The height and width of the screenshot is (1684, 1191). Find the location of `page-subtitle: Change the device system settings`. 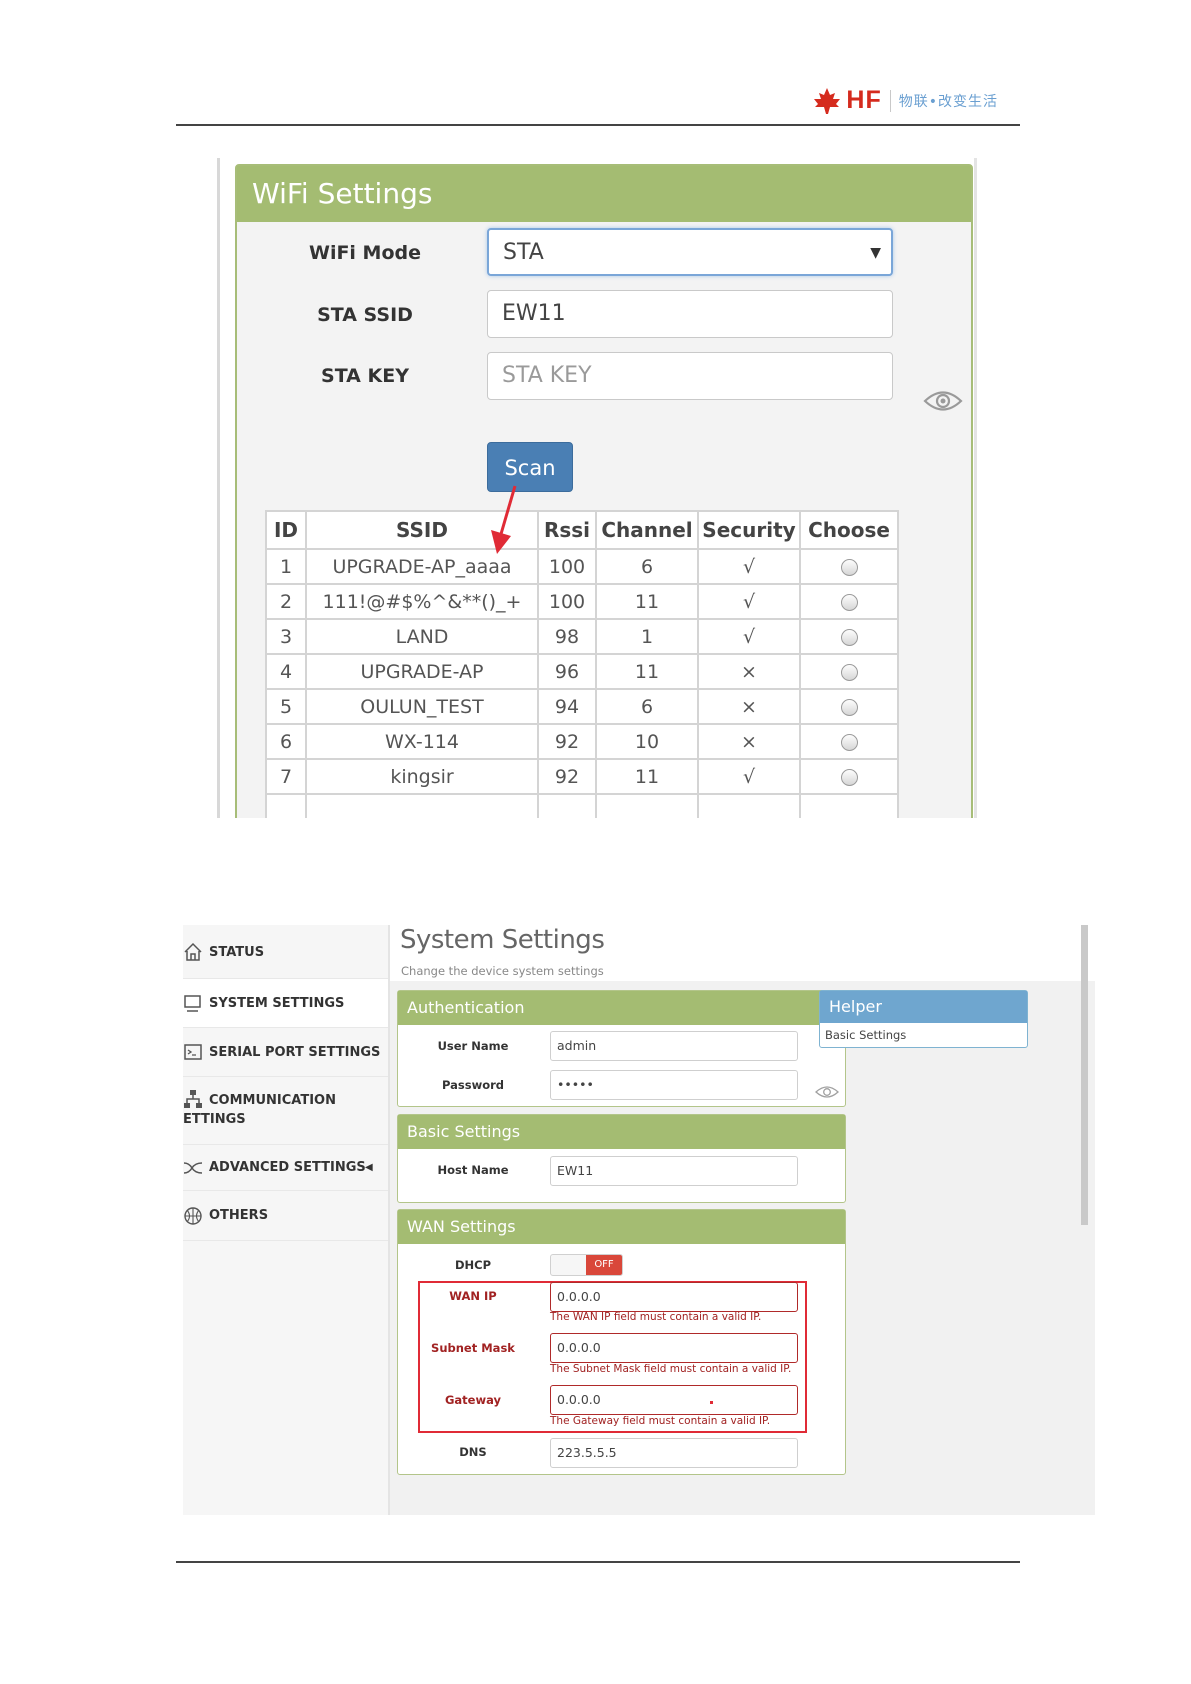

page-subtitle: Change the device system settings is located at coordinates (502, 971).